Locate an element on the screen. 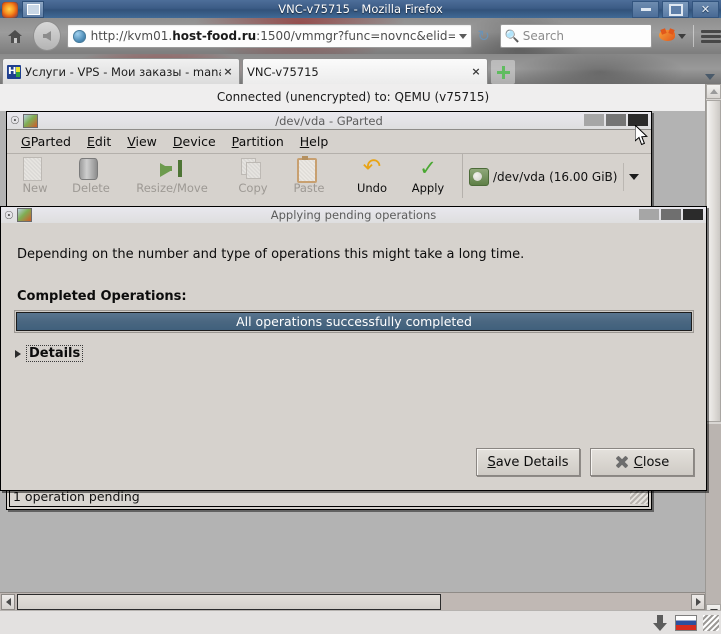 This screenshot has height=634, width=721. window-controls: ✕ is located at coordinates (675, 9).